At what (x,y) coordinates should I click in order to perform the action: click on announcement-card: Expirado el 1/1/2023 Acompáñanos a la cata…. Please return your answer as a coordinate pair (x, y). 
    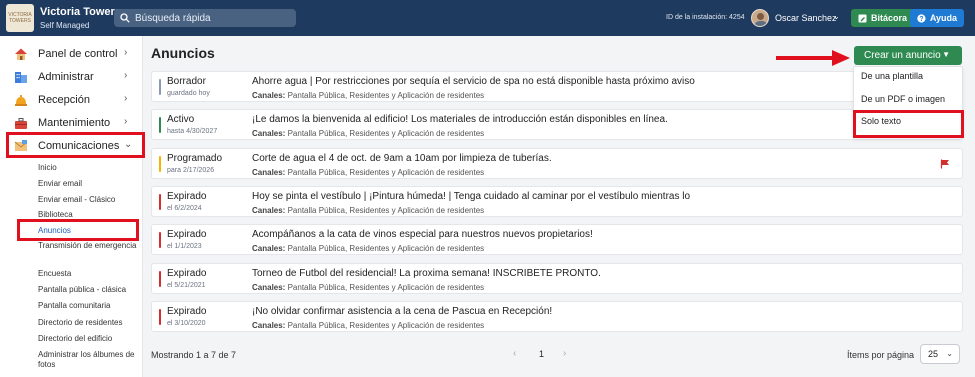
    Looking at the image, I should click on (557, 240).